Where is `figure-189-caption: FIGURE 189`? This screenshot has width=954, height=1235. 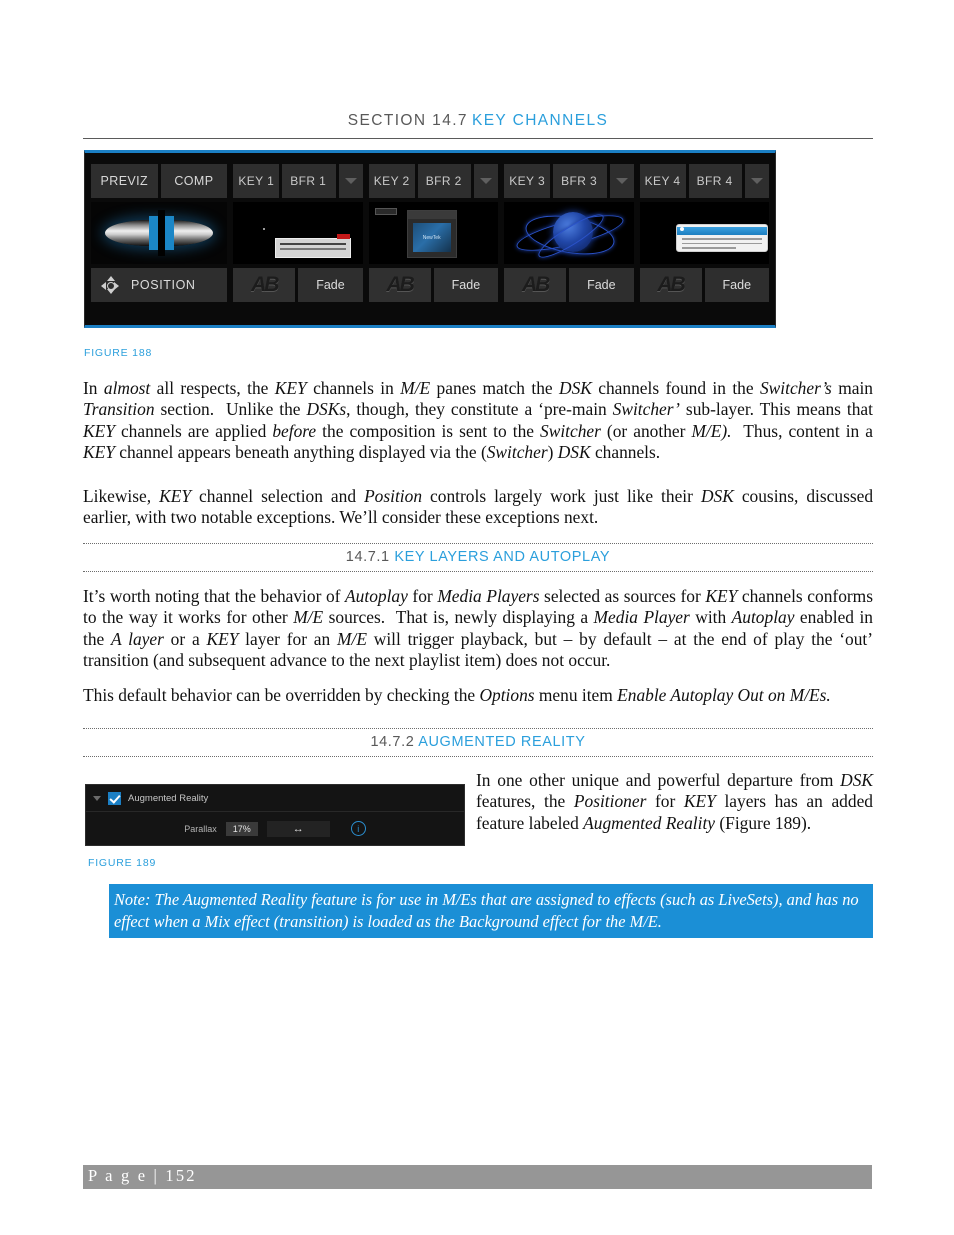
figure-189-caption: FIGURE 189 is located at coordinates (122, 863).